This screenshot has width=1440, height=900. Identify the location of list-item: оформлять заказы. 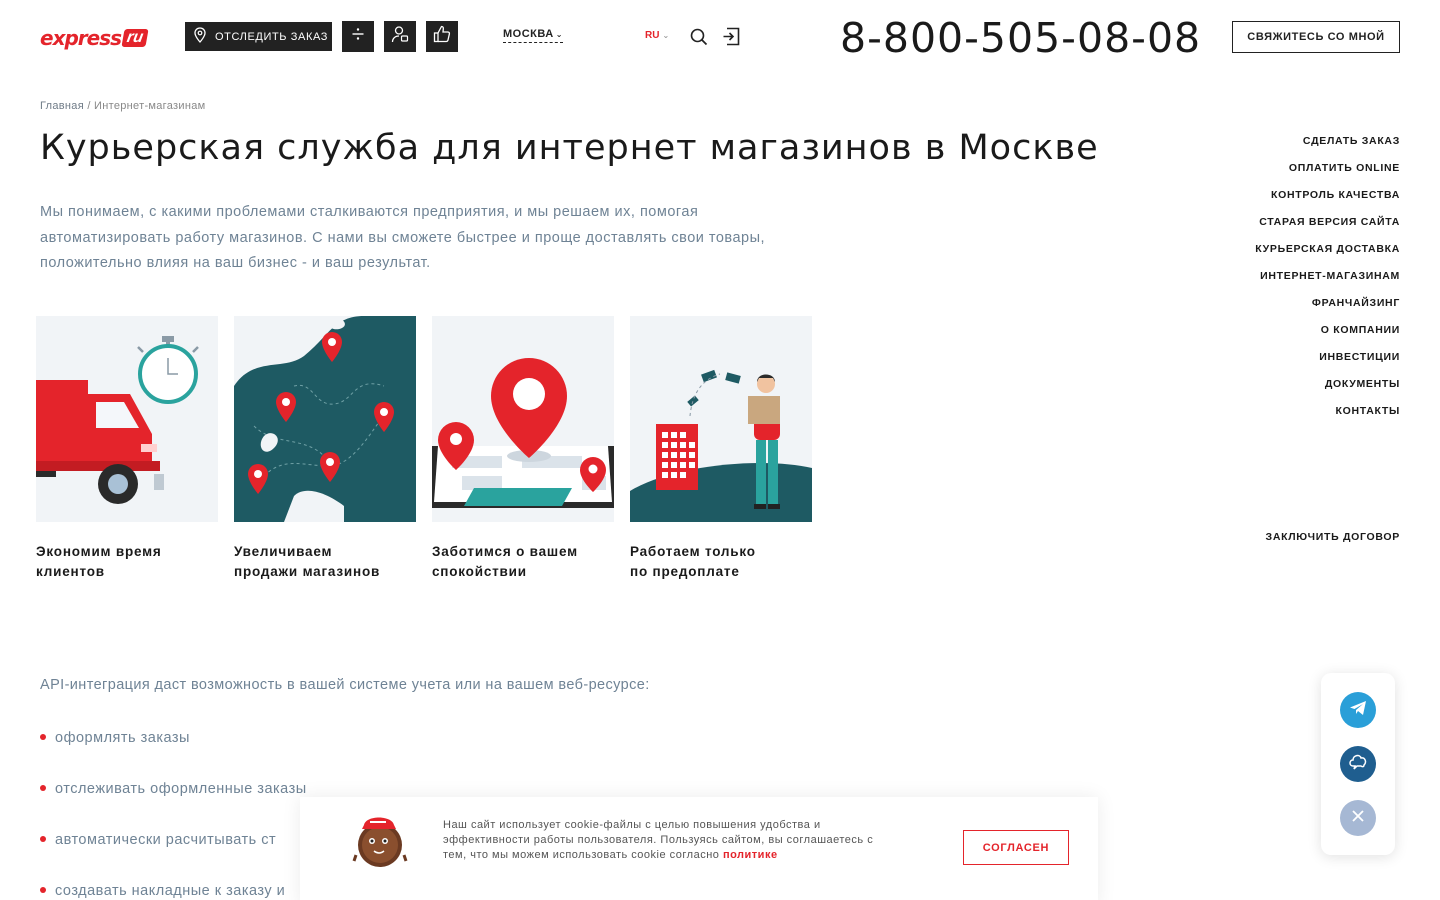
(173, 753).